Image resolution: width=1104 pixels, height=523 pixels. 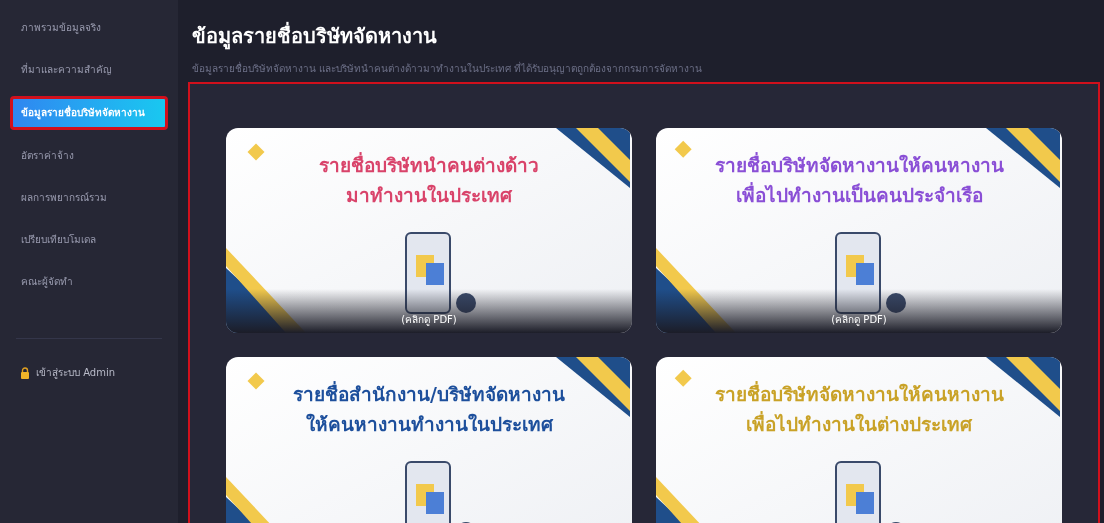 What do you see at coordinates (89, 240) in the screenshot?
I see `sidebar-item: เปรียบเทียบโมเดล` at bounding box center [89, 240].